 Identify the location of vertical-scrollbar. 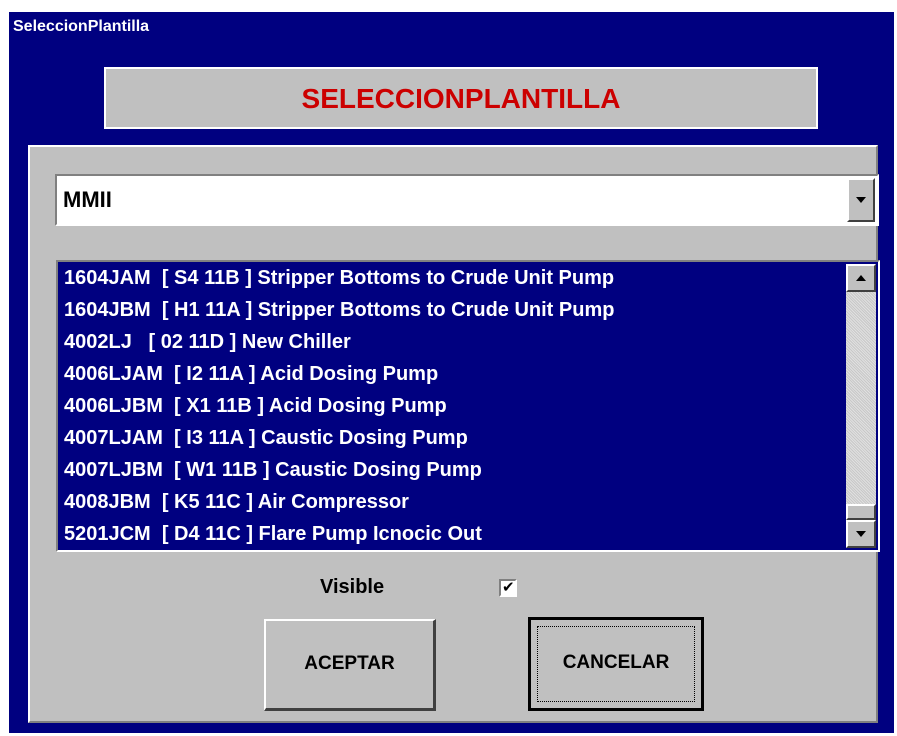
(861, 406).